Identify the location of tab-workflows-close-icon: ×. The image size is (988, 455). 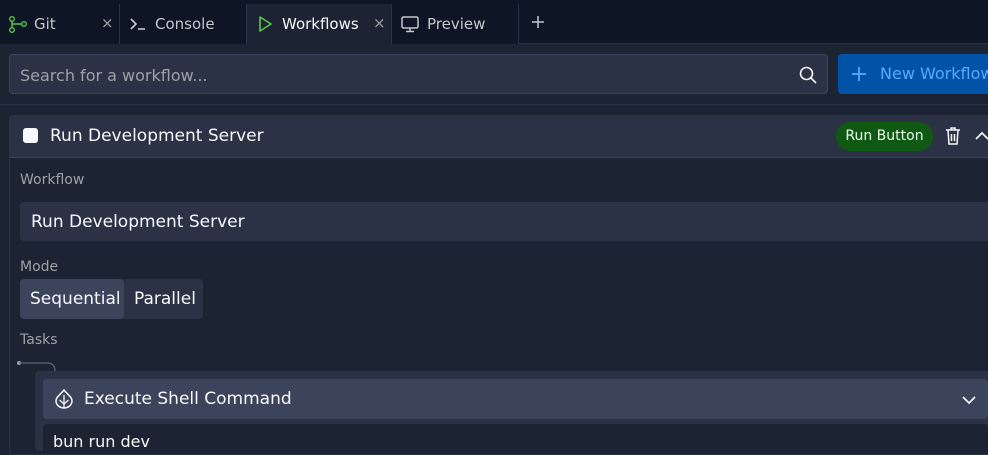
(379, 23).